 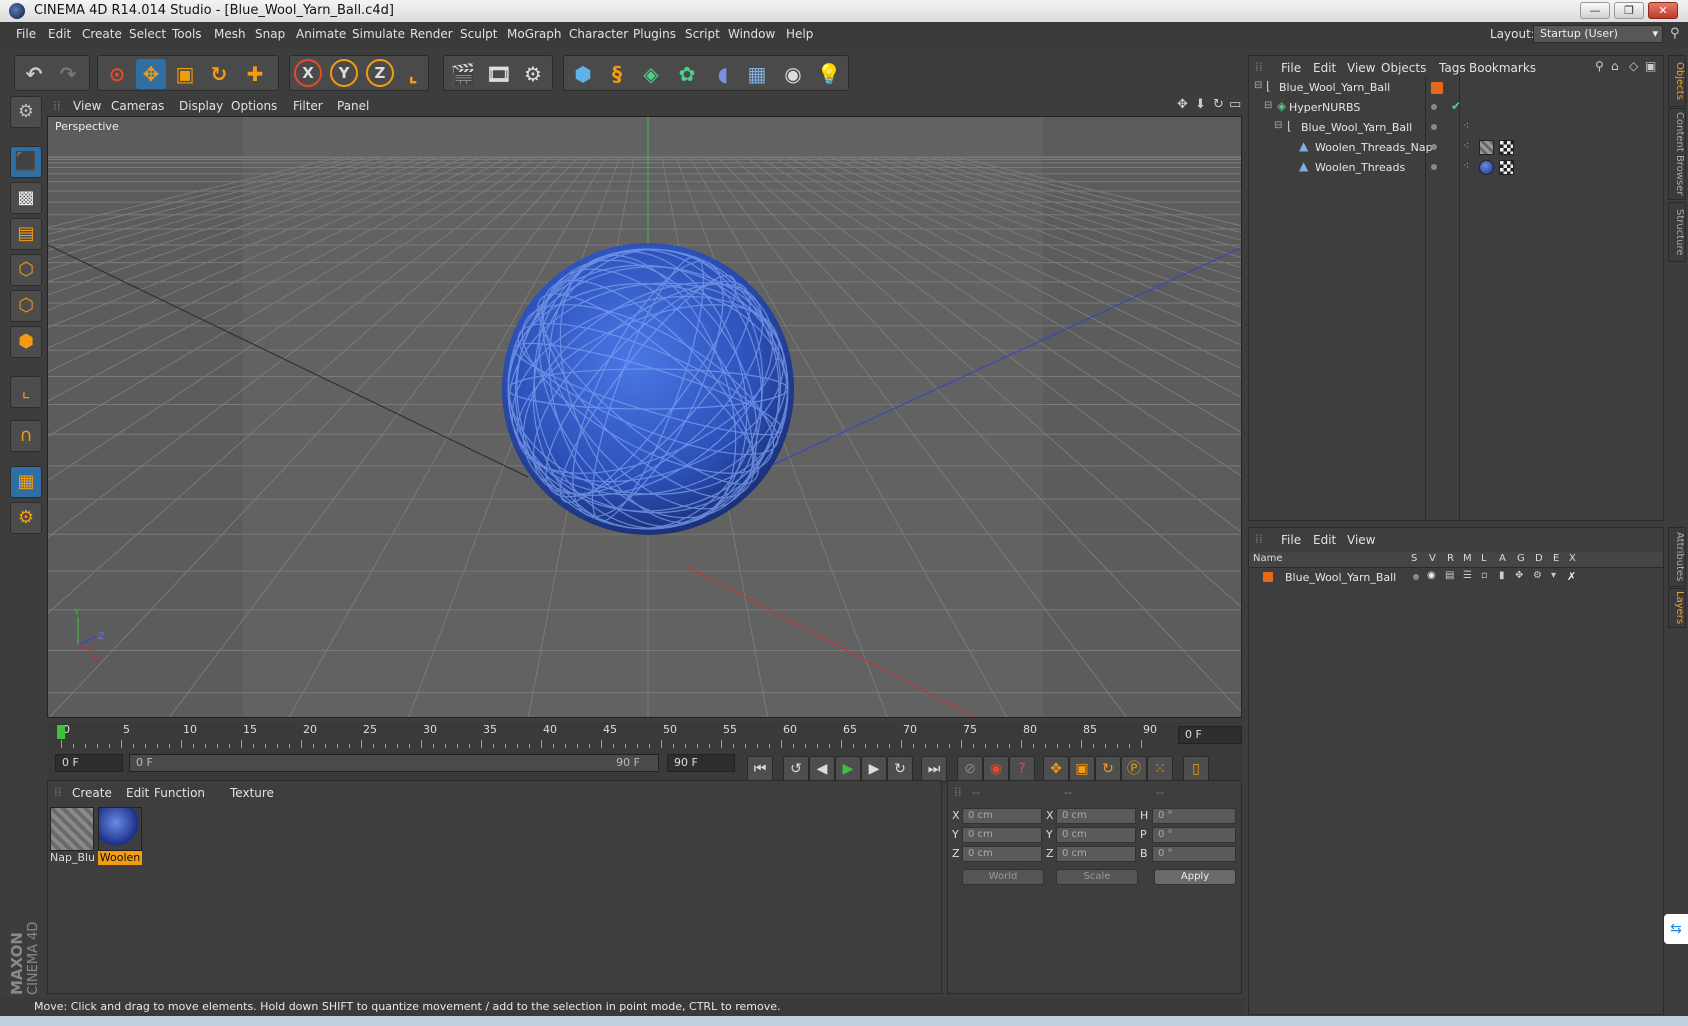 What do you see at coordinates (822, 769) in the screenshot?
I see `prev-frame-icon: ◀` at bounding box center [822, 769].